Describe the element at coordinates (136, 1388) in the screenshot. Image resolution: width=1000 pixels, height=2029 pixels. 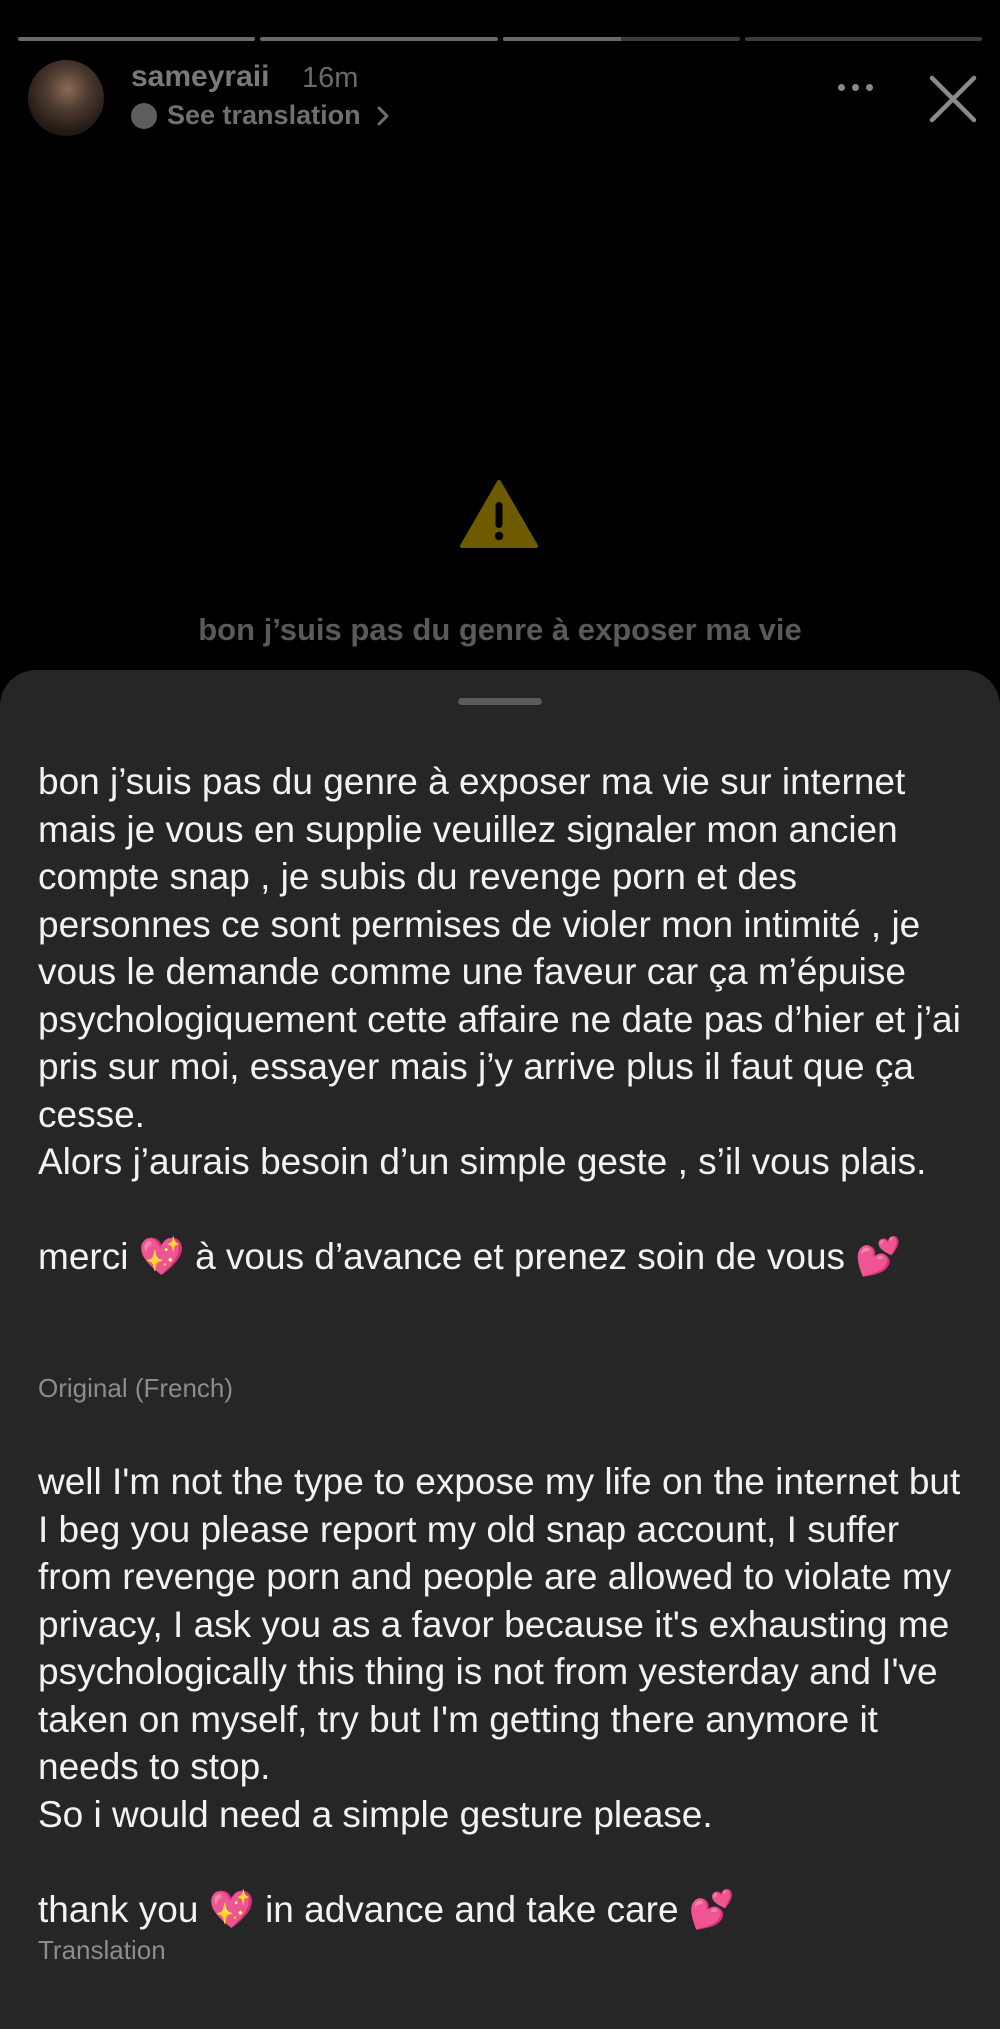
I see `original-language-label: Original (French)` at that location.